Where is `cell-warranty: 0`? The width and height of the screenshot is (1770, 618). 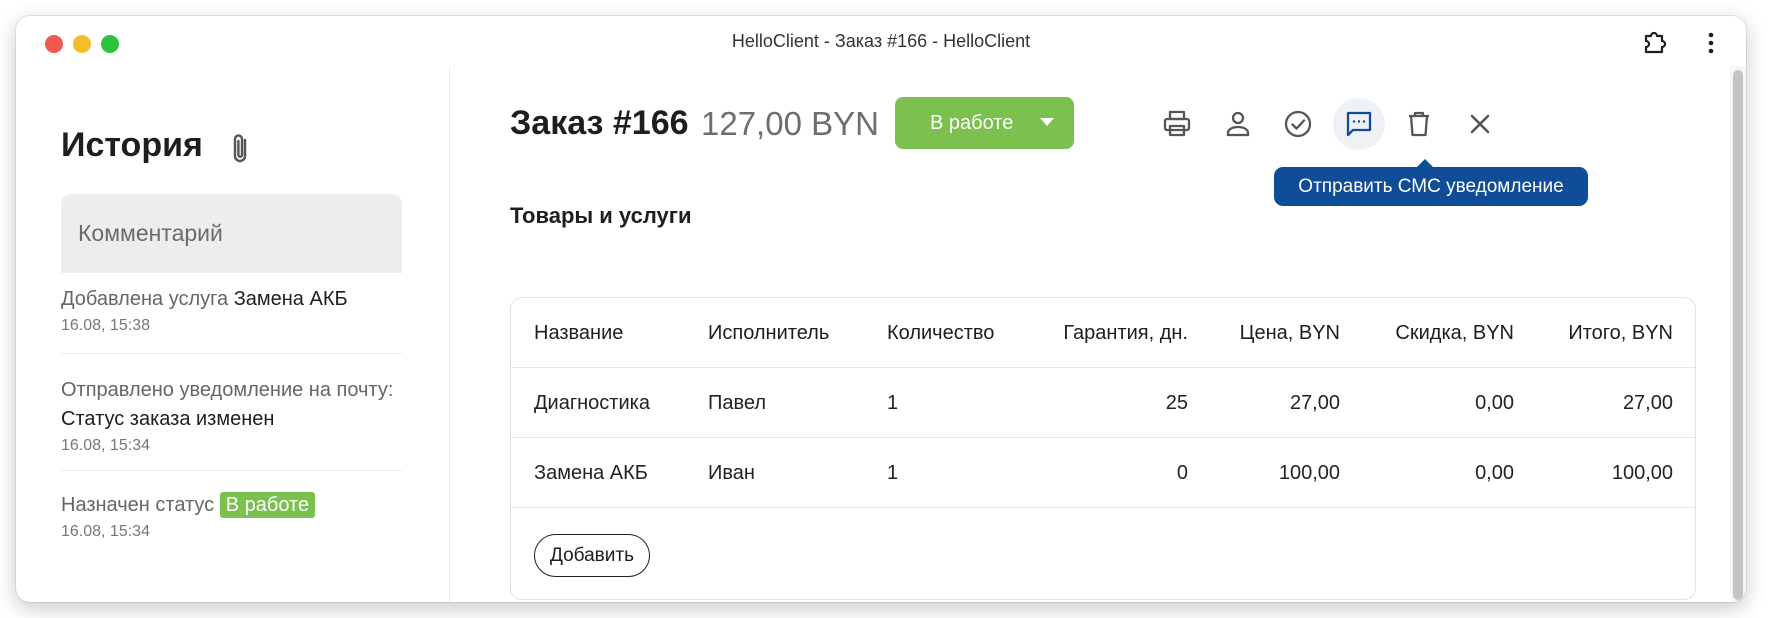 cell-warranty: 0 is located at coordinates (1182, 472).